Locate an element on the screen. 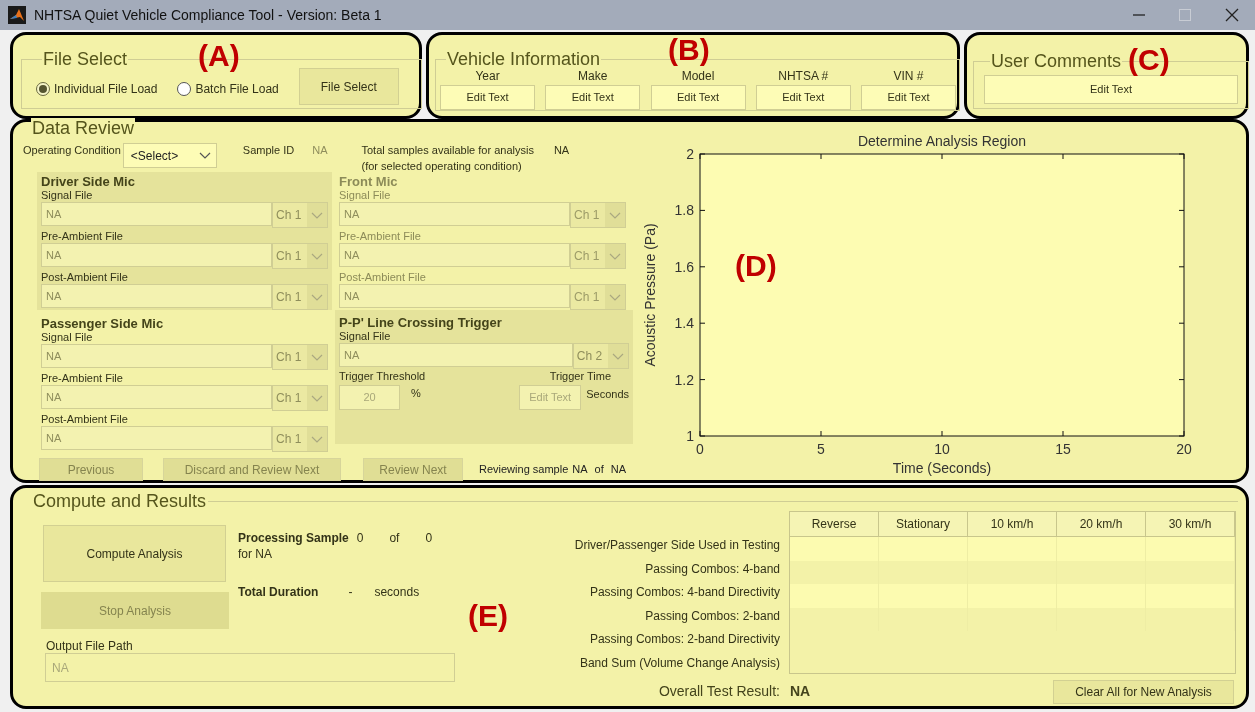  window-title: NHTSA Quiet Vehicle Compliance Tool - Version: Beta 1 is located at coordinates (208, 15).